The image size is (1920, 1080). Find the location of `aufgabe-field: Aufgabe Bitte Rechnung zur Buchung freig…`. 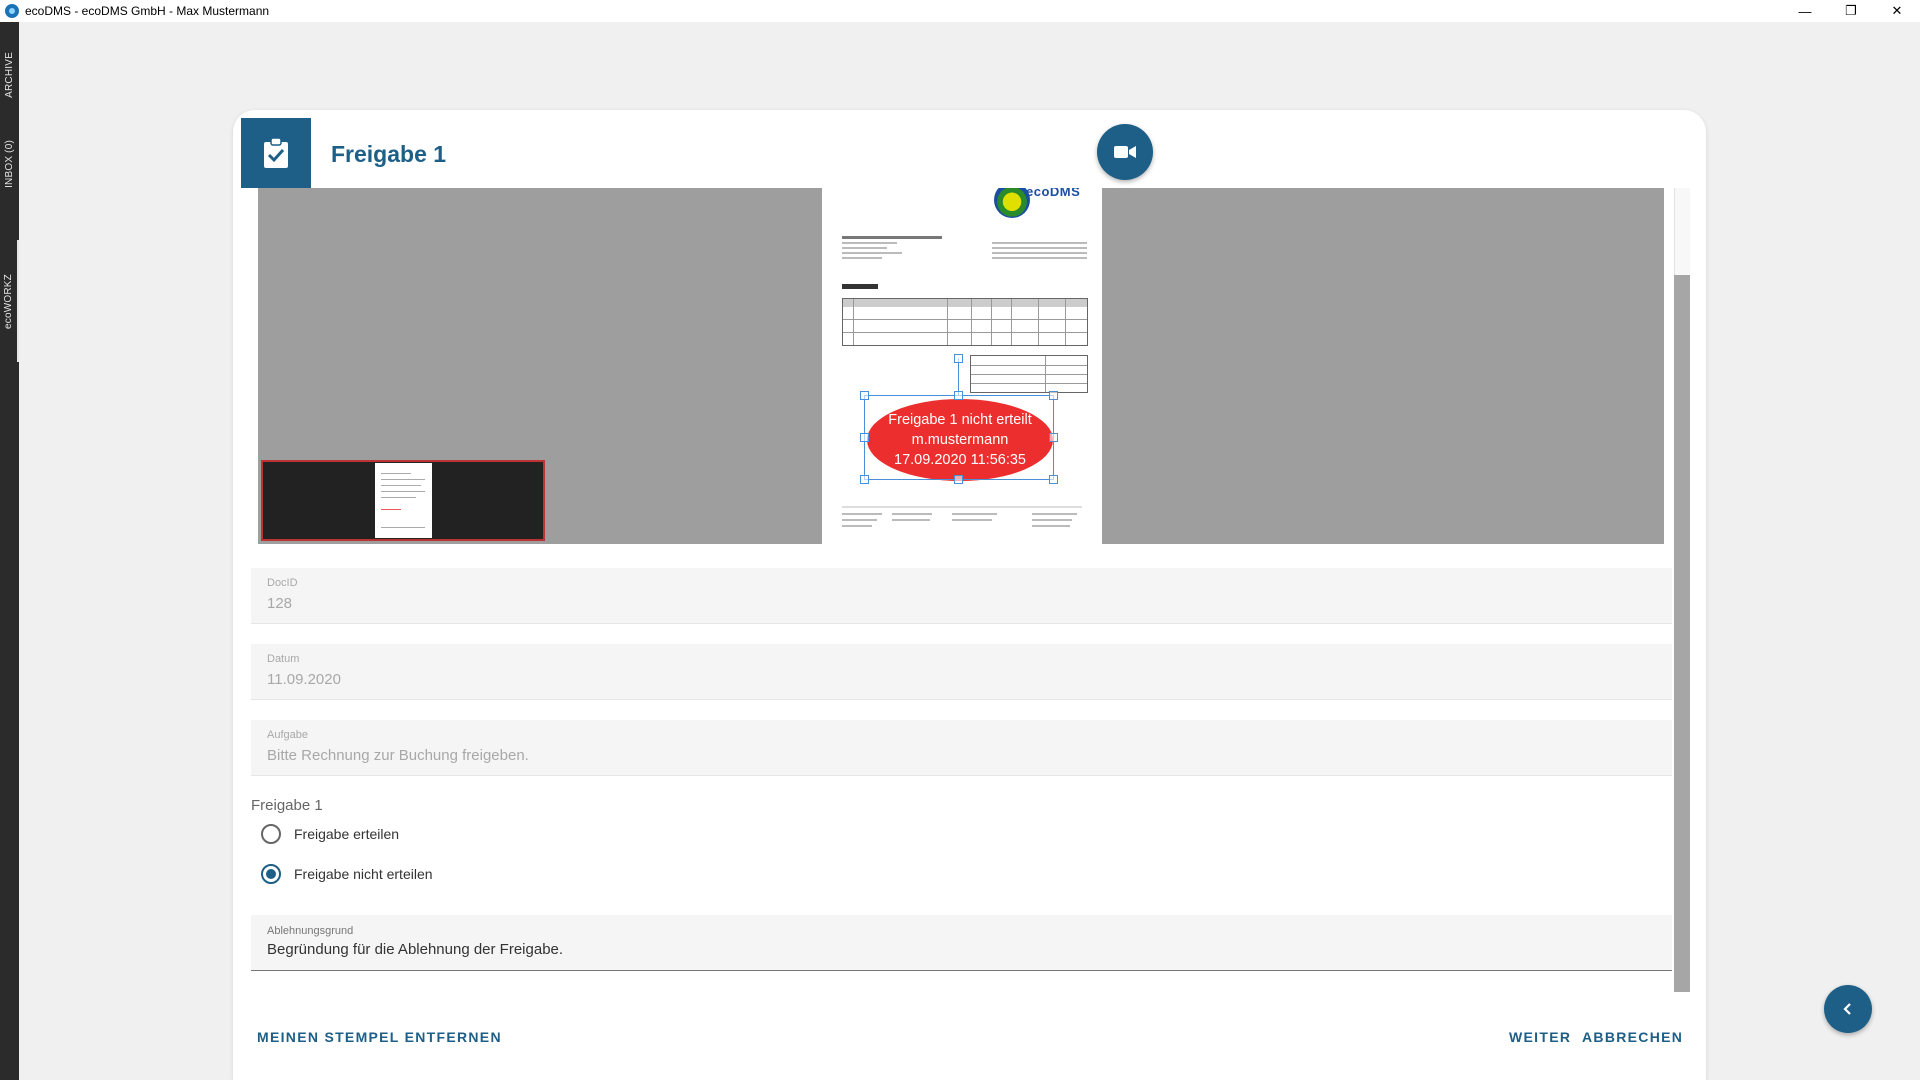

aufgabe-field: Aufgabe Bitte Rechnung zur Buchung freig… is located at coordinates (961, 748).